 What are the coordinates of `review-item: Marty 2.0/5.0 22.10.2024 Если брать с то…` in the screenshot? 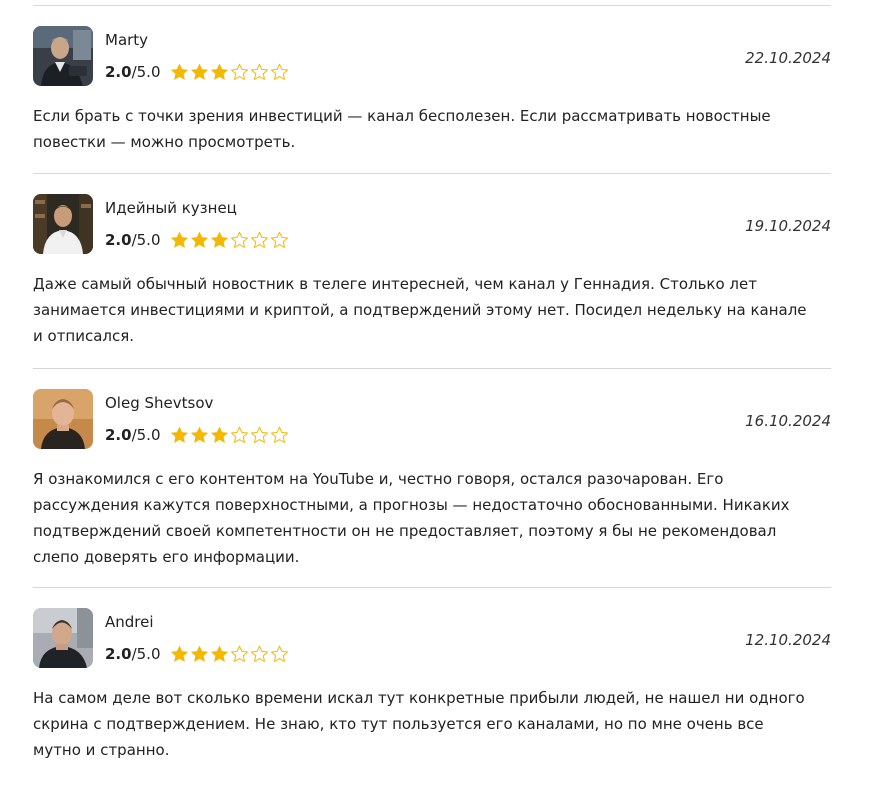 It's located at (432, 90).